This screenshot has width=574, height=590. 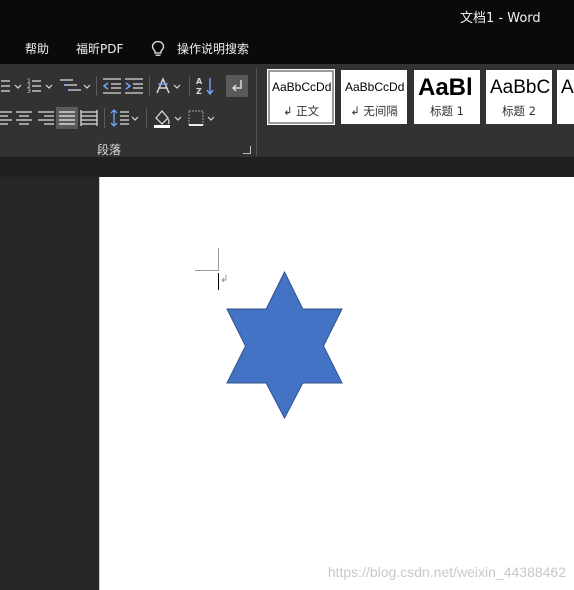 What do you see at coordinates (11, 86) in the screenshot?
I see `bullets-icon` at bounding box center [11, 86].